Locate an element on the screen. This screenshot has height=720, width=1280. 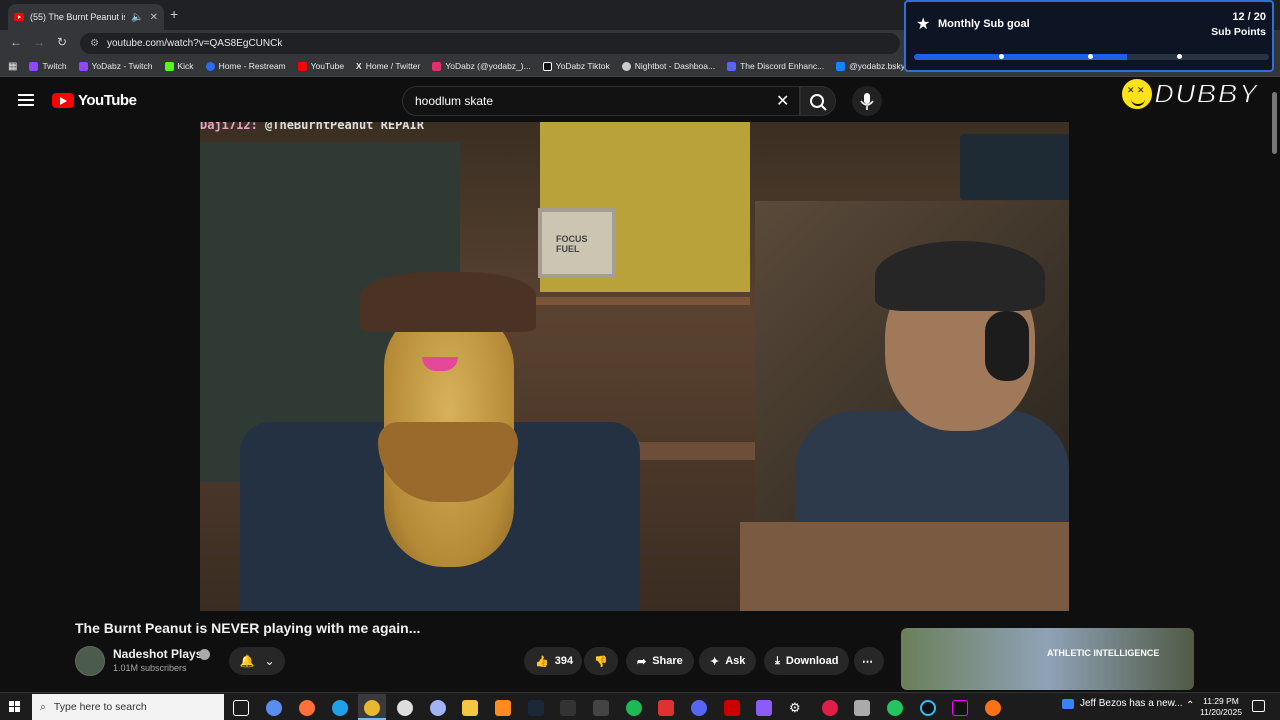
page-scrollbar is located at coordinates (1274, 388).